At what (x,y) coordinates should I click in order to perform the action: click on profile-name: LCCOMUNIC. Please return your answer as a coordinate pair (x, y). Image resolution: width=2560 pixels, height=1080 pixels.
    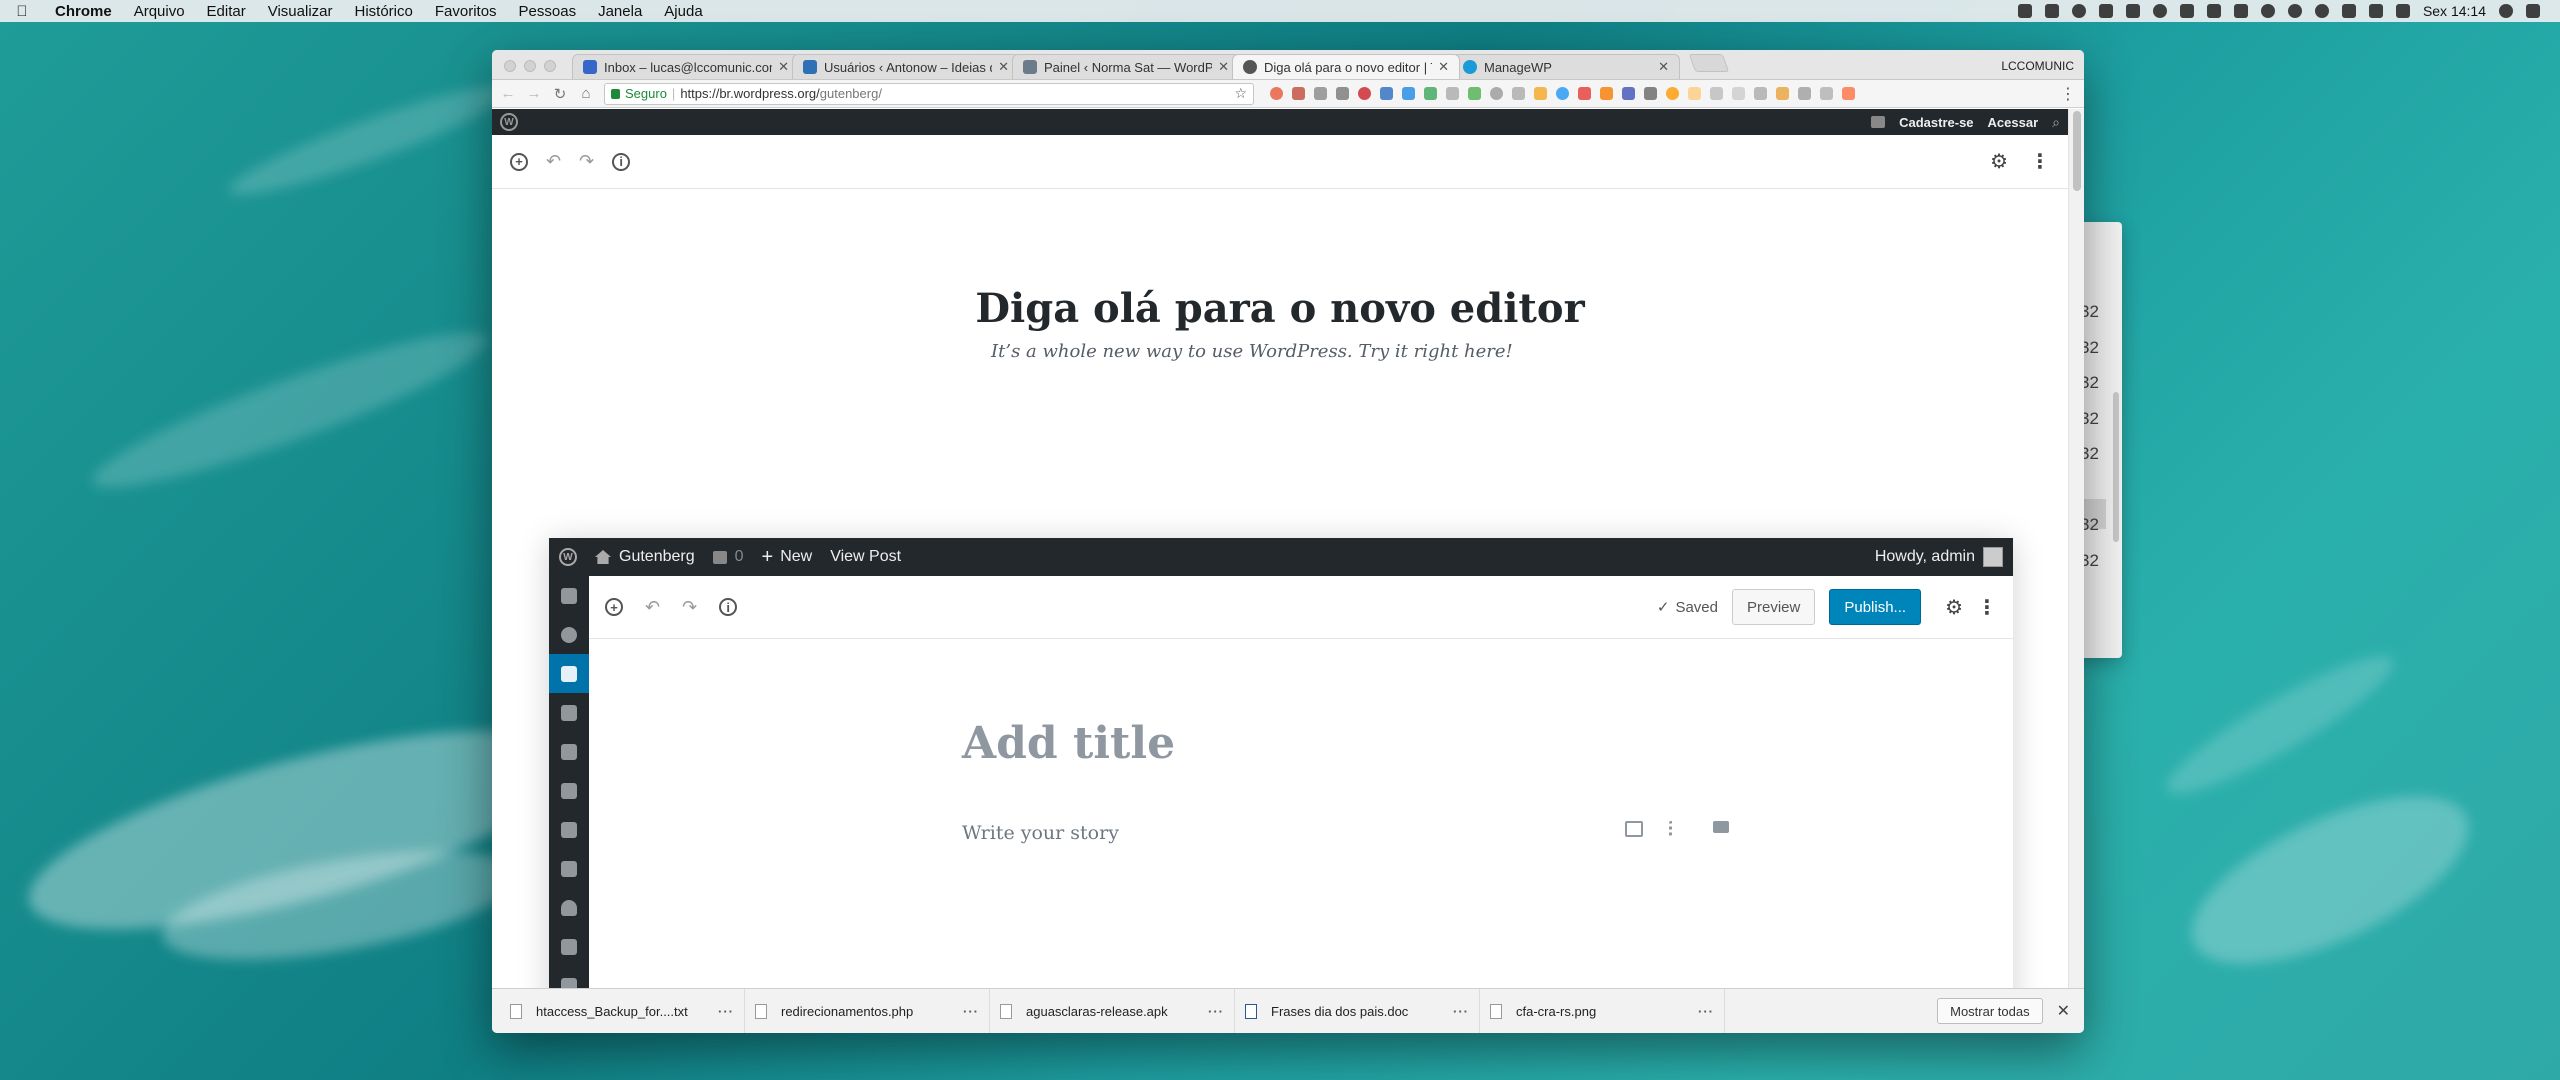
    Looking at the image, I should click on (2037, 66).